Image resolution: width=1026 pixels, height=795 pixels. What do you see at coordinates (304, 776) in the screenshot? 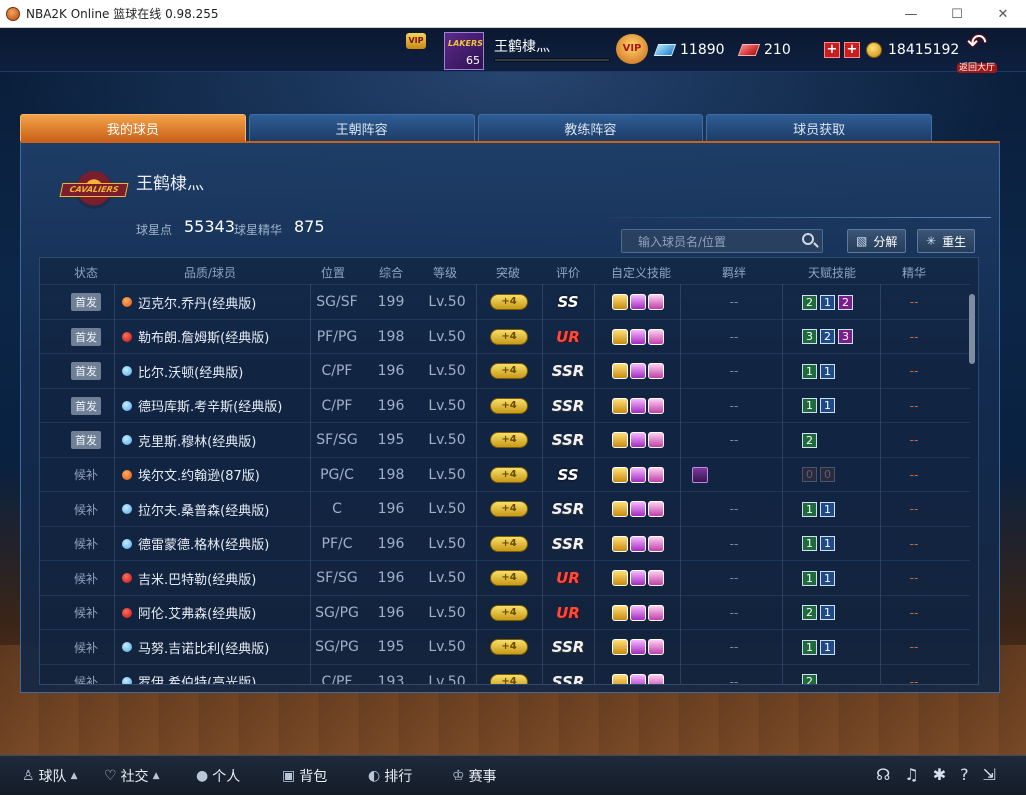
I see `nav-item-bag: ▣ 背包` at bounding box center [304, 776].